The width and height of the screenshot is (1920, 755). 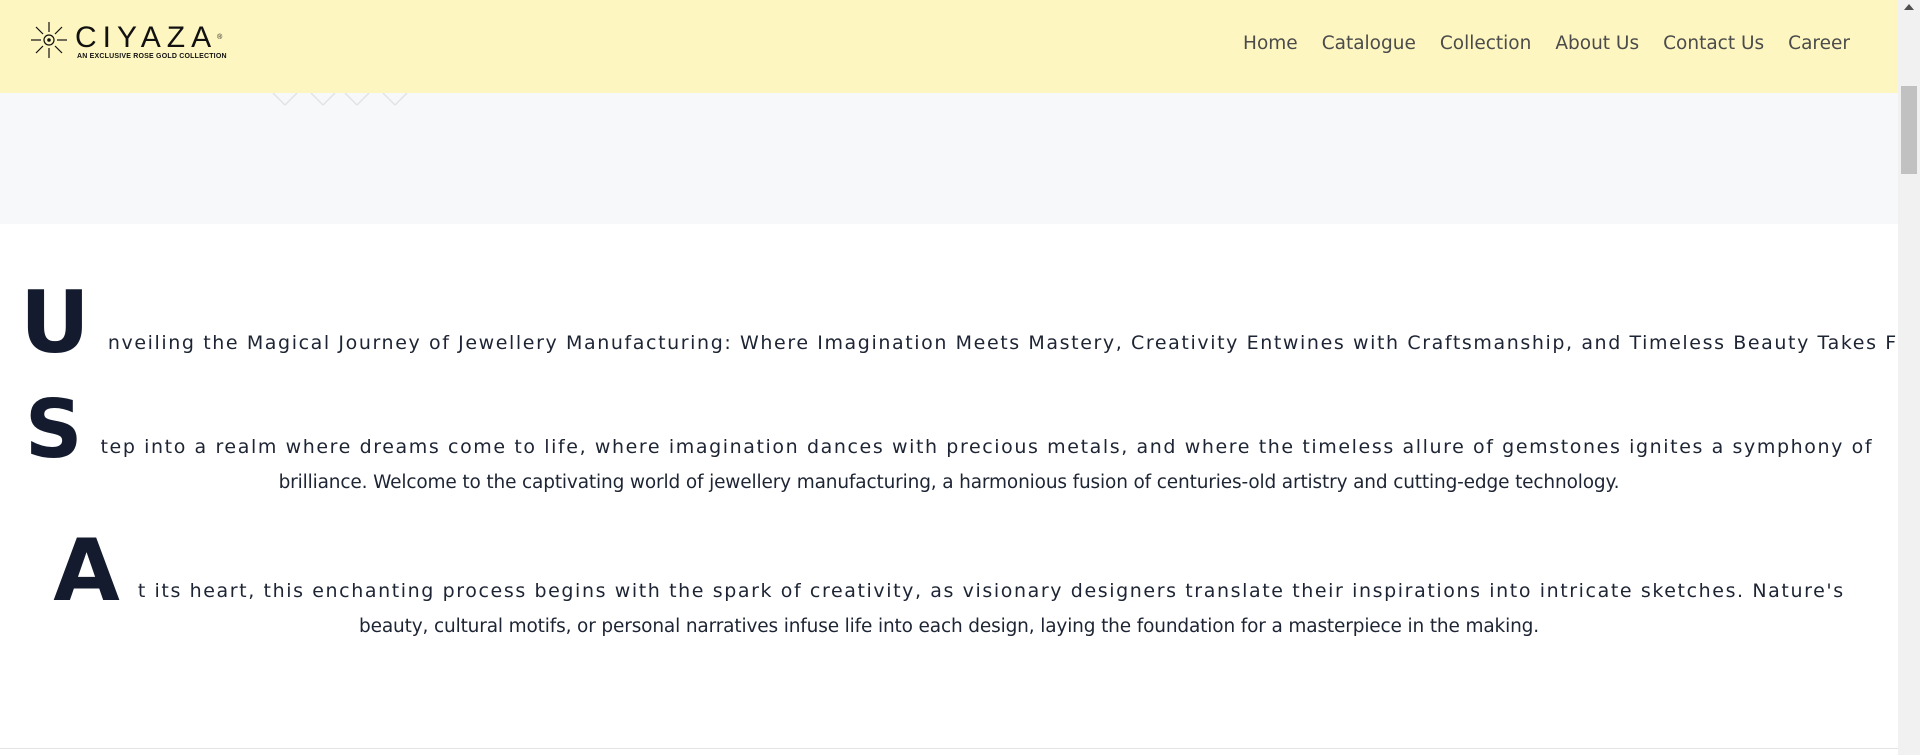 What do you see at coordinates (1713, 43) in the screenshot?
I see `nav-contact-us: Contact Us` at bounding box center [1713, 43].